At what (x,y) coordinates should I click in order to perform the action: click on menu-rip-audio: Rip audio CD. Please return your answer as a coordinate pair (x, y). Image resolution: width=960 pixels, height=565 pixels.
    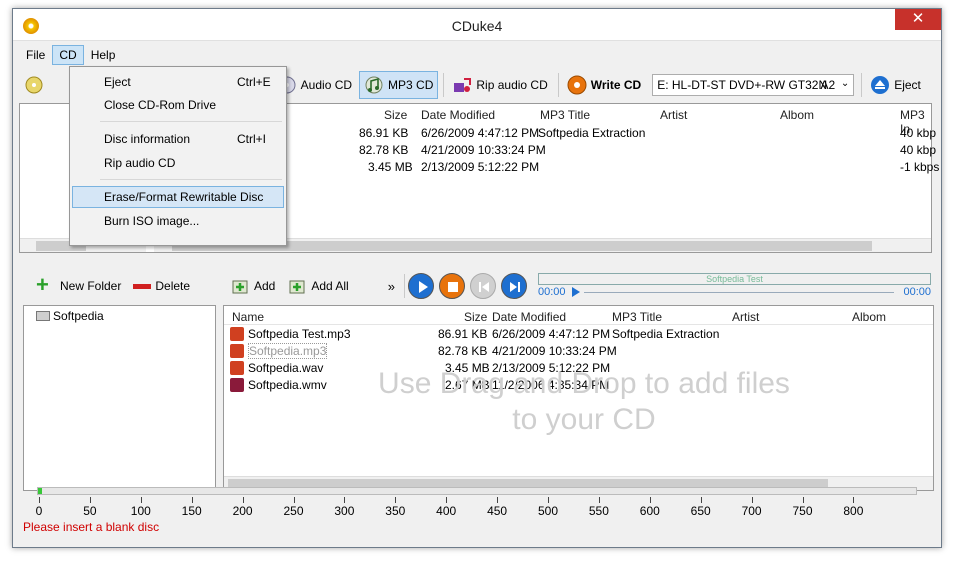
    Looking at the image, I should click on (178, 163).